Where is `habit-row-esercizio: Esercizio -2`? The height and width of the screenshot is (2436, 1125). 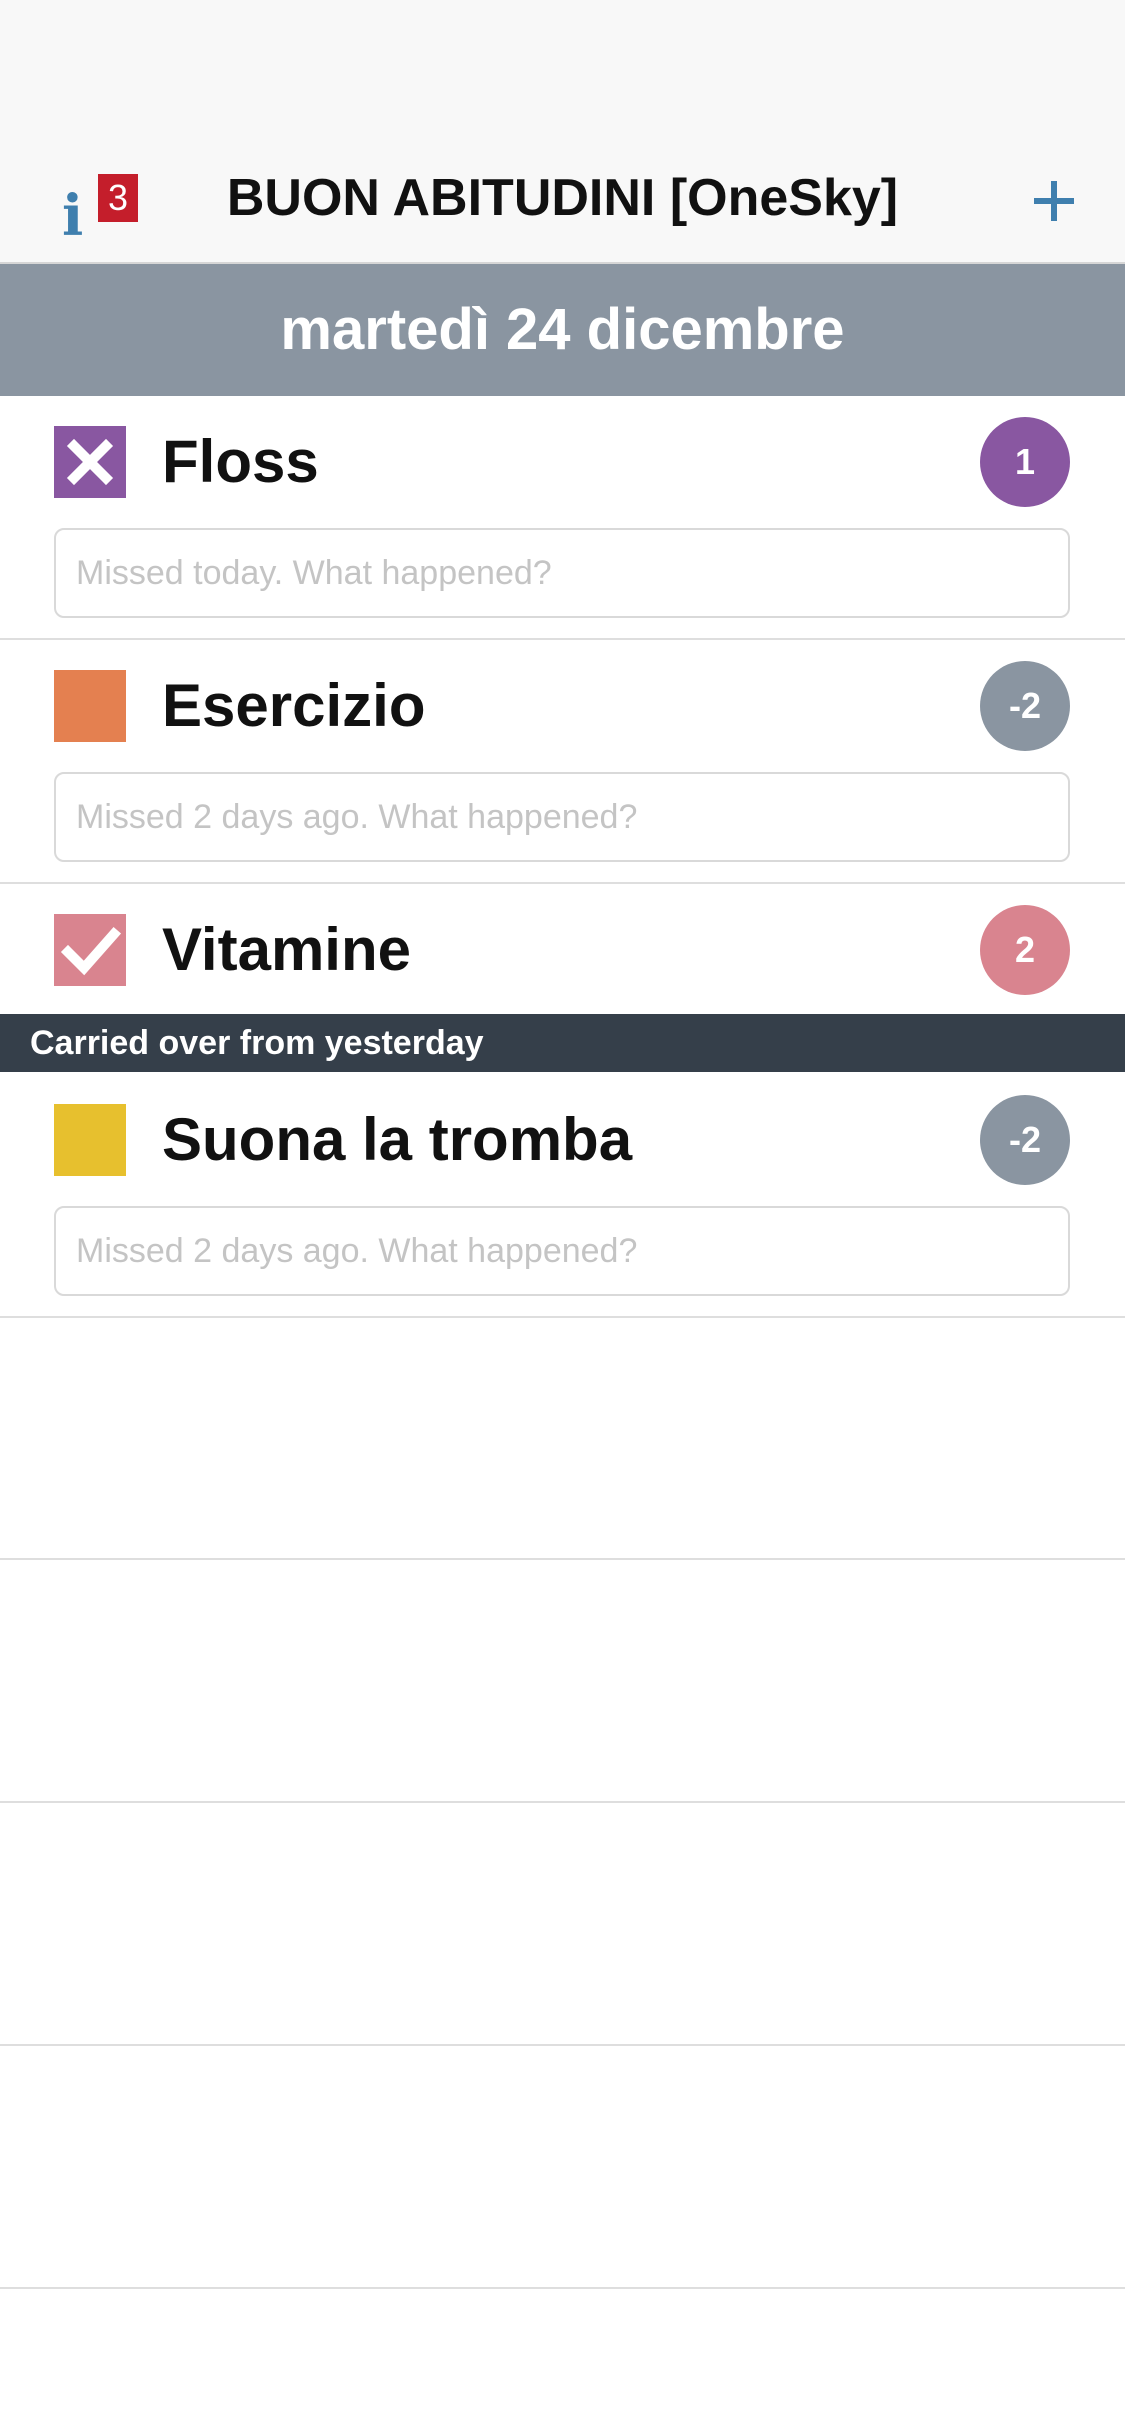 habit-row-esercizio: Esercizio -2 is located at coordinates (562, 762).